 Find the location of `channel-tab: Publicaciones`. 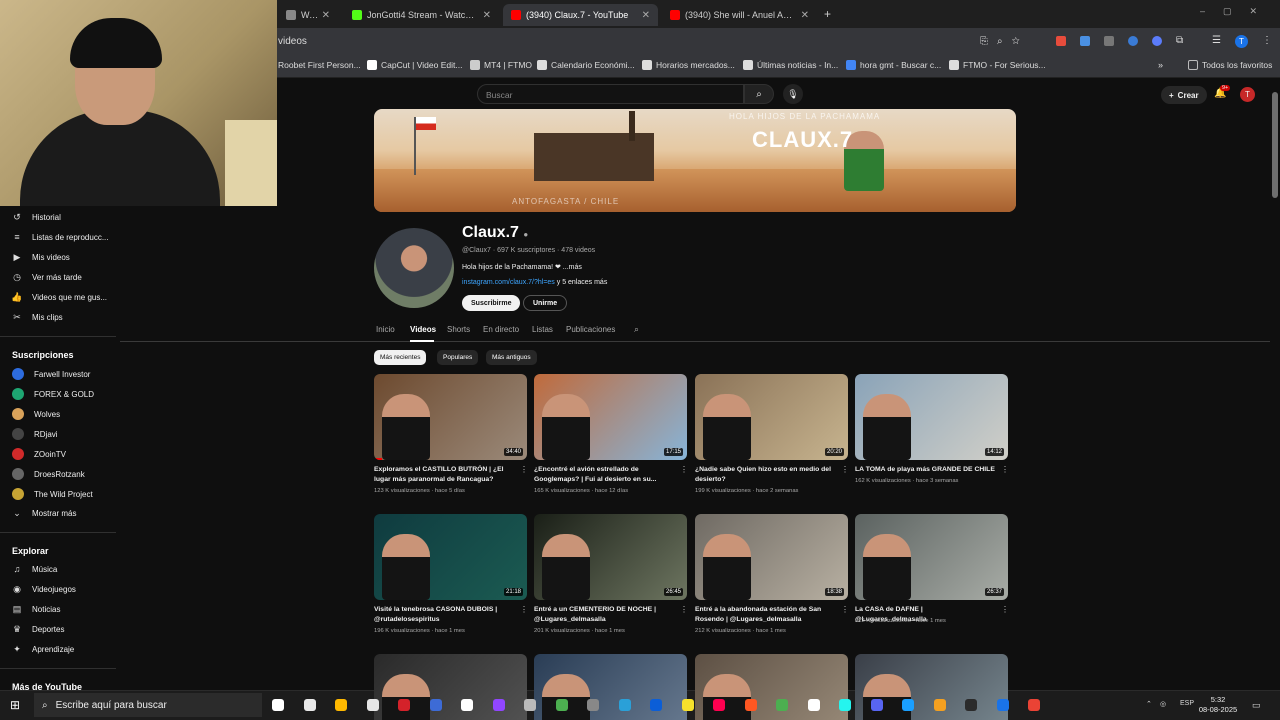

channel-tab: Publicaciones is located at coordinates (590, 329).